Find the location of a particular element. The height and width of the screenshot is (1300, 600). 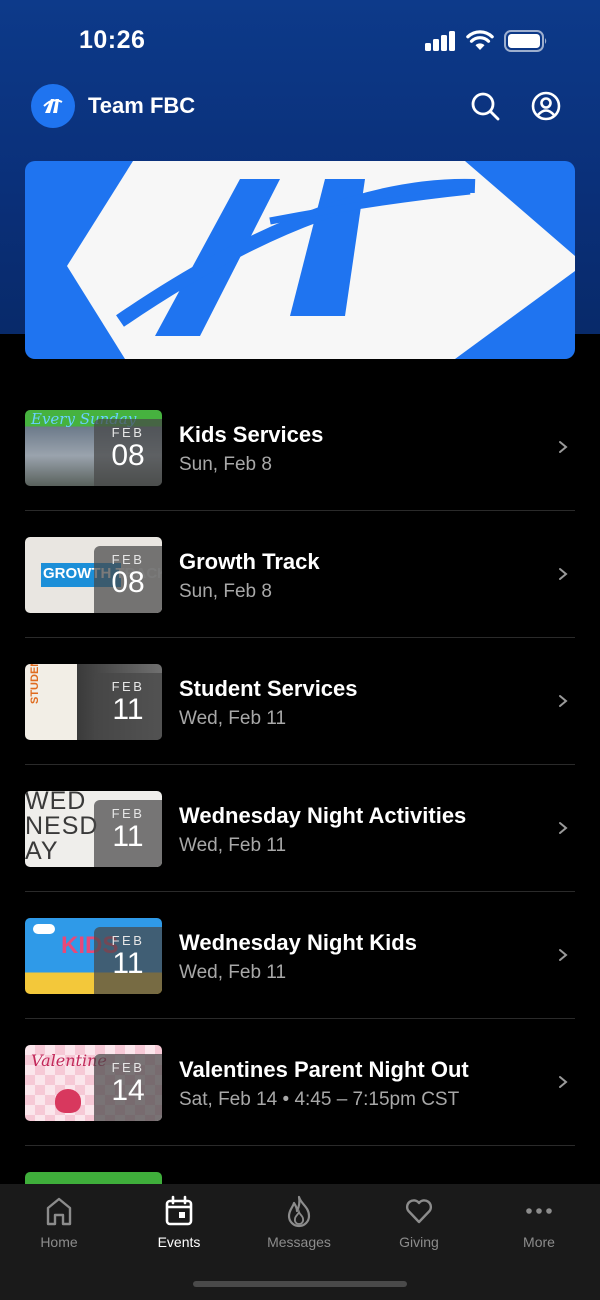

tab-label: Giving is located at coordinates (419, 1242).